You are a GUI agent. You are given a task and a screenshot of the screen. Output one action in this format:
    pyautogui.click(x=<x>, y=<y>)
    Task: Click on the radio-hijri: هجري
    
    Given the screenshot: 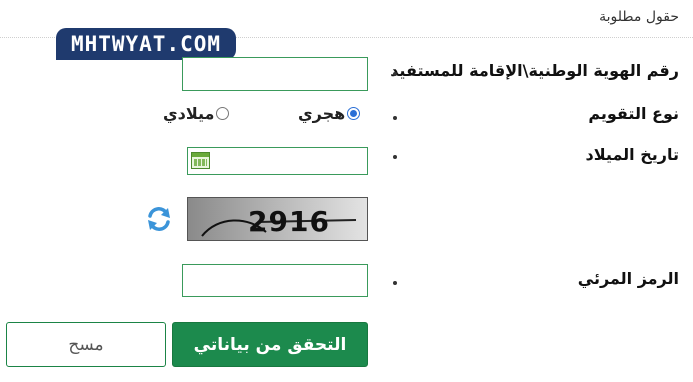 What is the action you would take?
    pyautogui.click(x=329, y=113)
    